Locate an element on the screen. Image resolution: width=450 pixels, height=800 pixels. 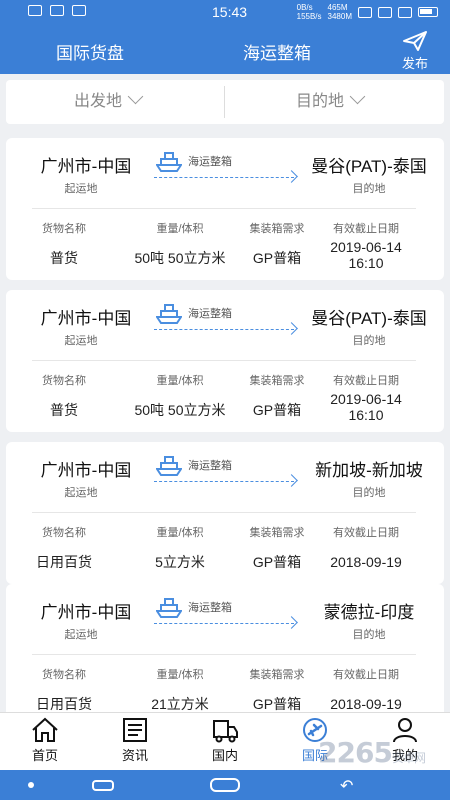
destination-filter-label: 目的地 is located at coordinates (320, 101).